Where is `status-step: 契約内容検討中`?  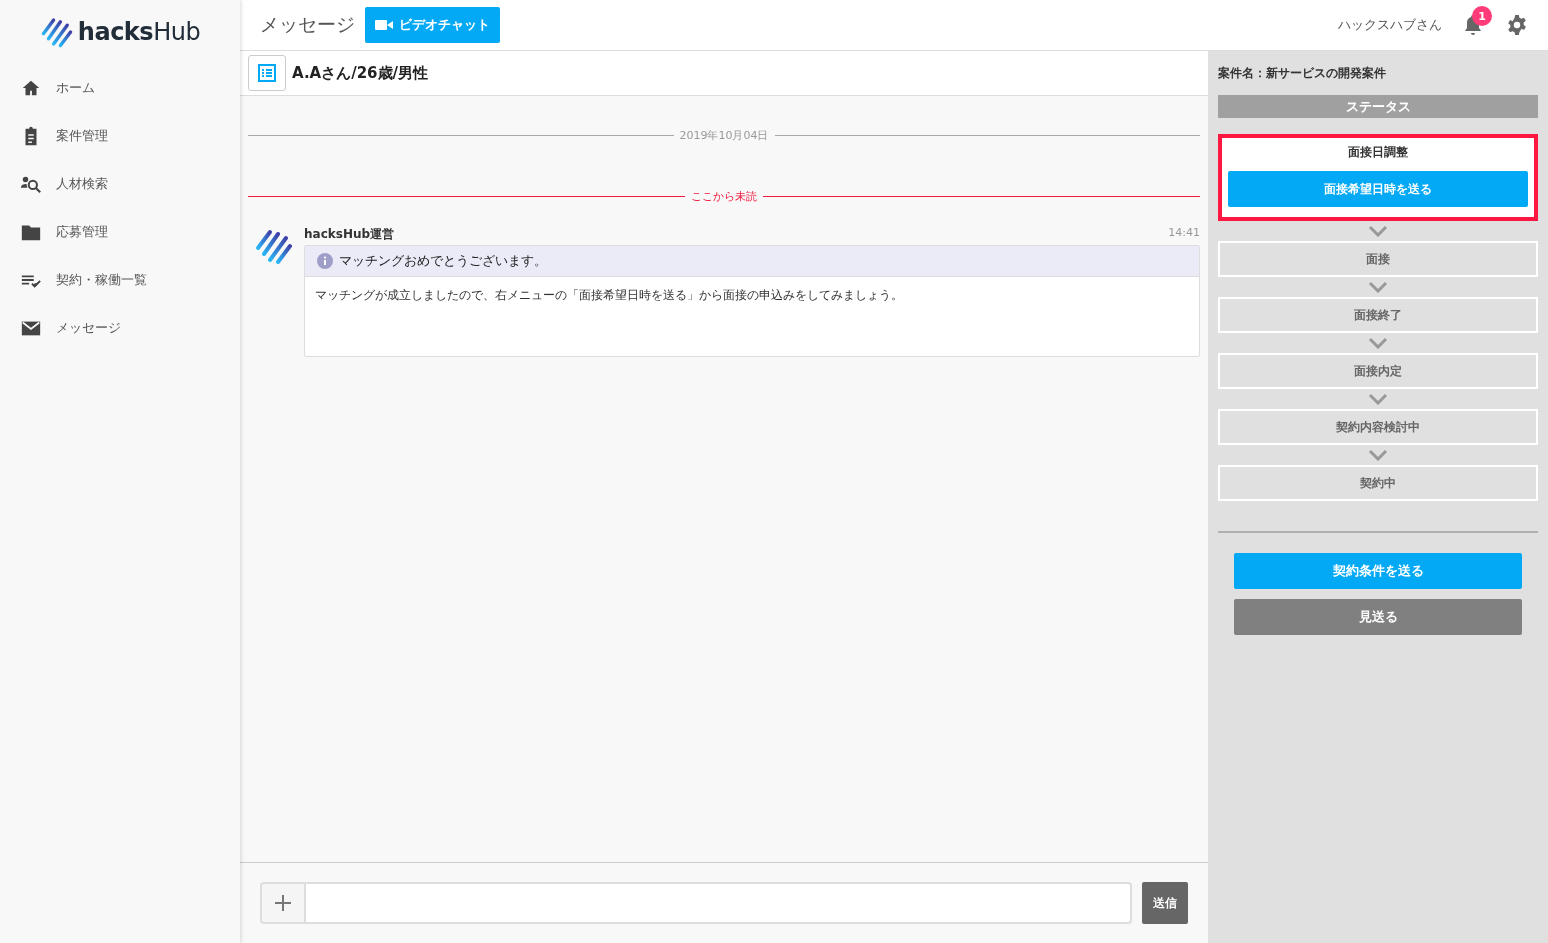
status-step: 契約内容検討中 is located at coordinates (1378, 427).